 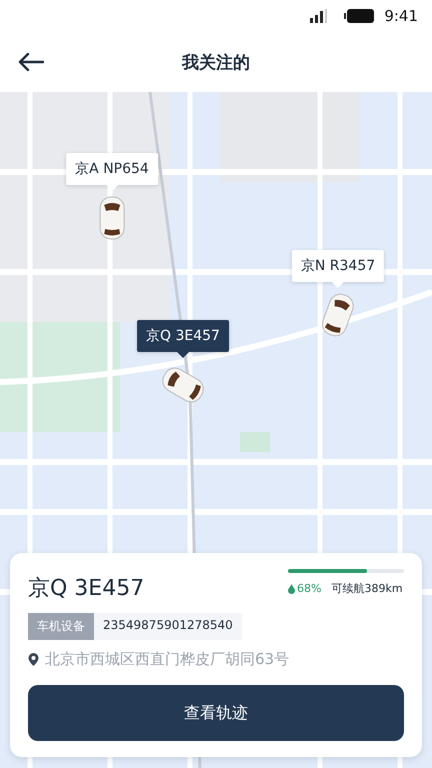 I want to click on battery-percent: 68%, so click(x=309, y=588).